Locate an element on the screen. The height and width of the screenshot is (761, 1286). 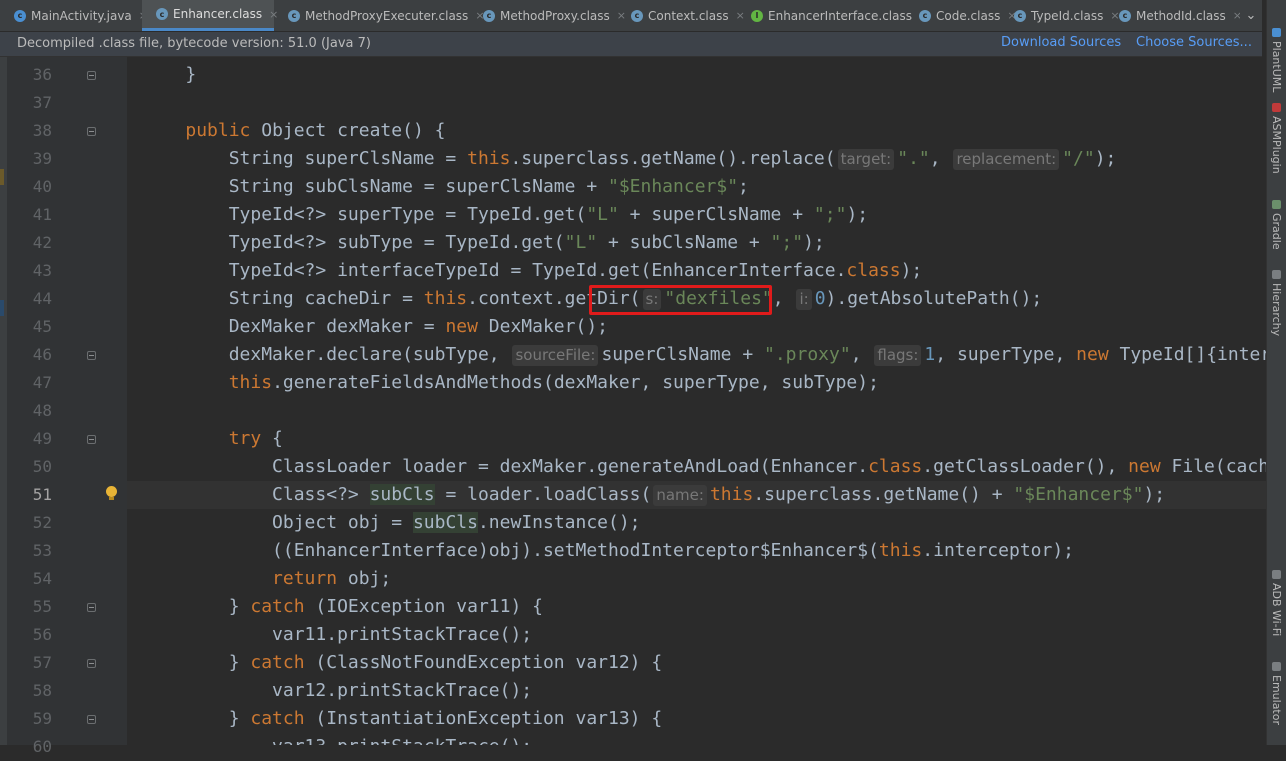
tab-label: MethodProxy.class is located at coordinates (555, 15).